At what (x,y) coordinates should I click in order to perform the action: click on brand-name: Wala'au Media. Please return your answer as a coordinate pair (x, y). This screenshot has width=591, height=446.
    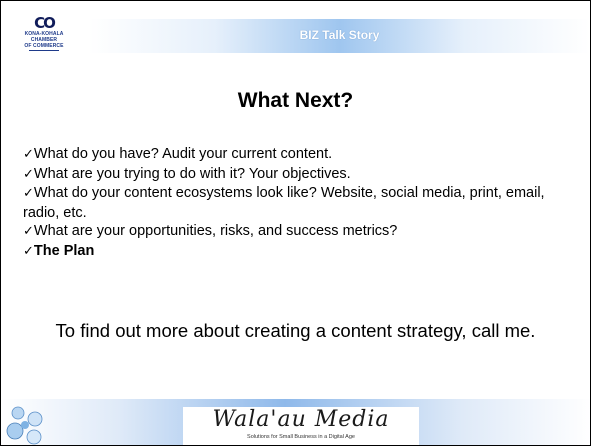
    Looking at the image, I should click on (301, 419).